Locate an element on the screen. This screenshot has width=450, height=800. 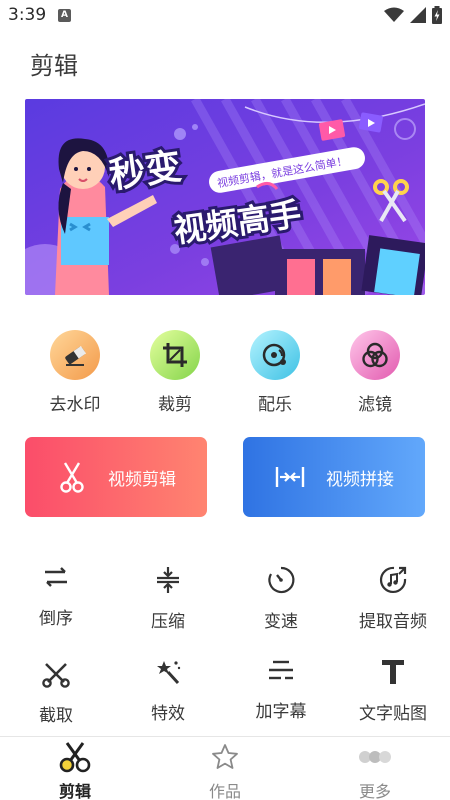
status-icons is located at coordinates (413, 15).